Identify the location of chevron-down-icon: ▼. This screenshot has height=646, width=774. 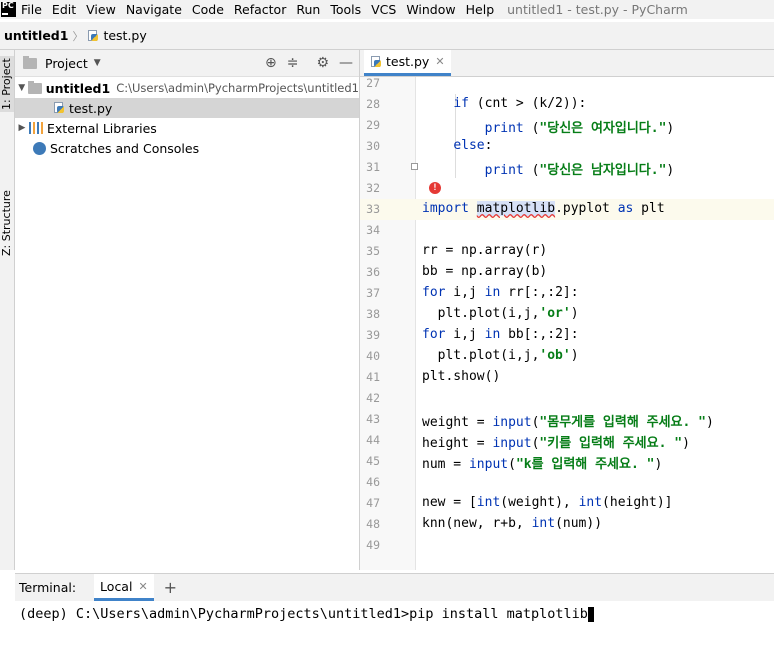
(97, 63).